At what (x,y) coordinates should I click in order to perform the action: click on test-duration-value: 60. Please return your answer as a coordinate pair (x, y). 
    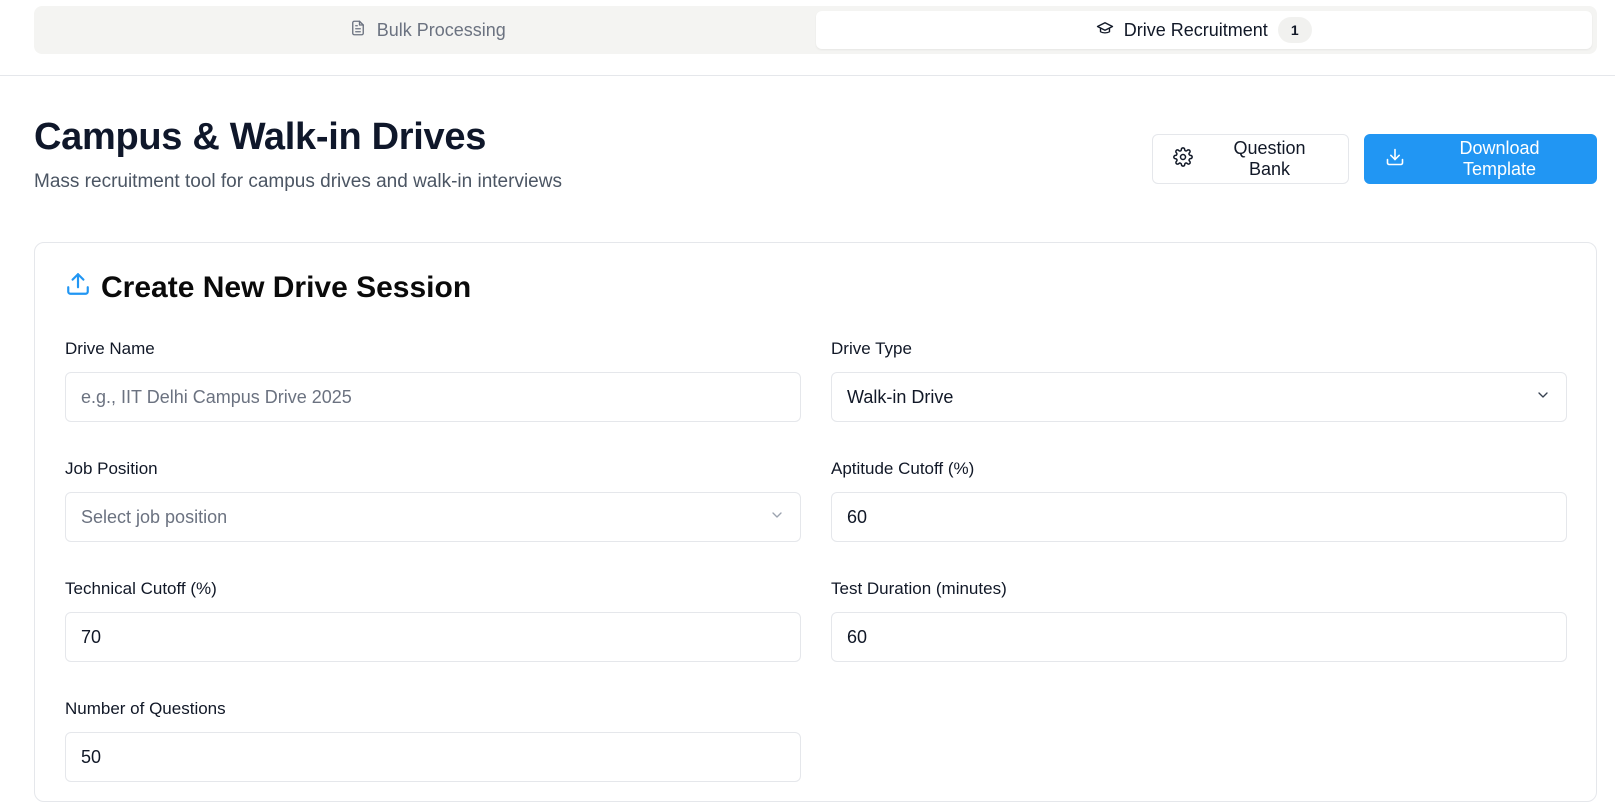
    Looking at the image, I should click on (857, 636).